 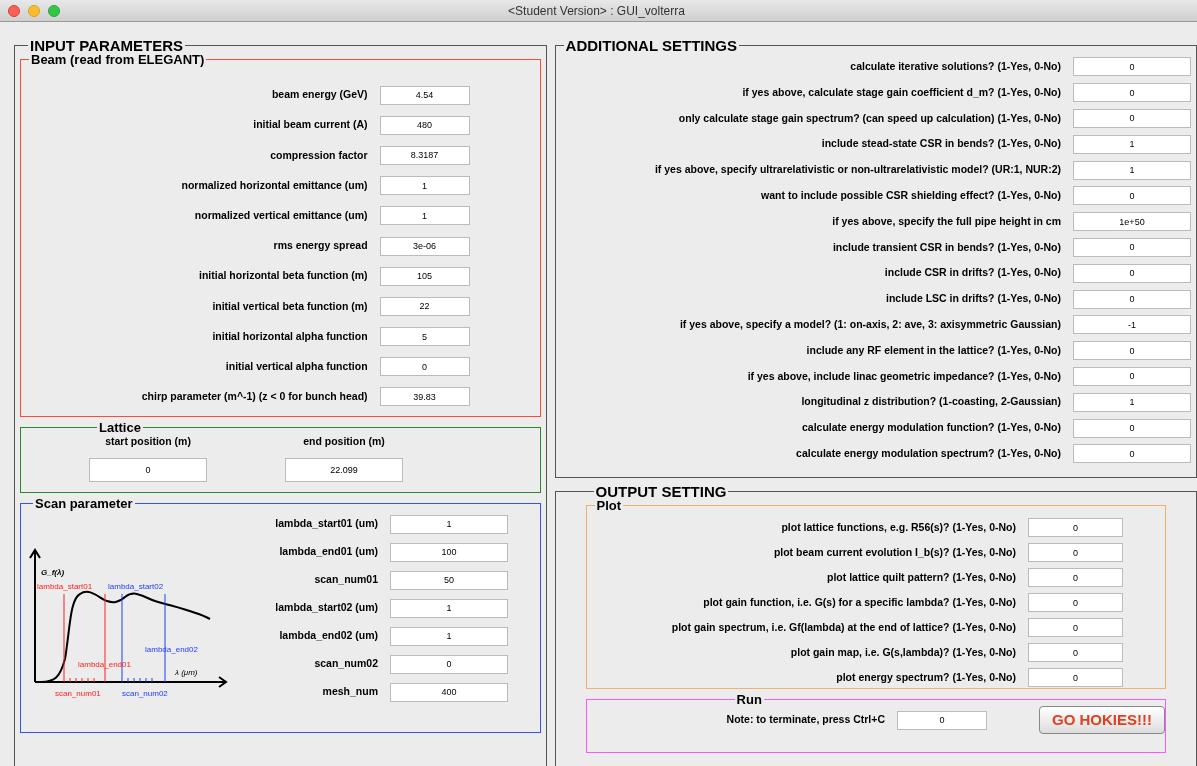 What do you see at coordinates (14, 10) in the screenshot?
I see `close-button` at bounding box center [14, 10].